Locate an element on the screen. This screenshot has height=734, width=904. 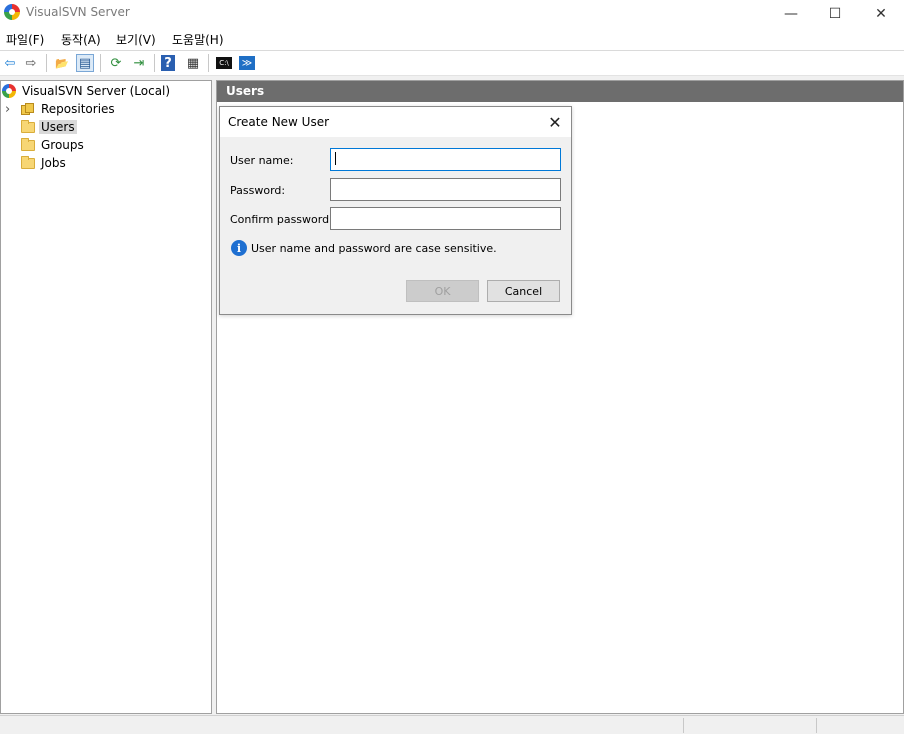
menu-file: 파일(F) is located at coordinates (25, 39).